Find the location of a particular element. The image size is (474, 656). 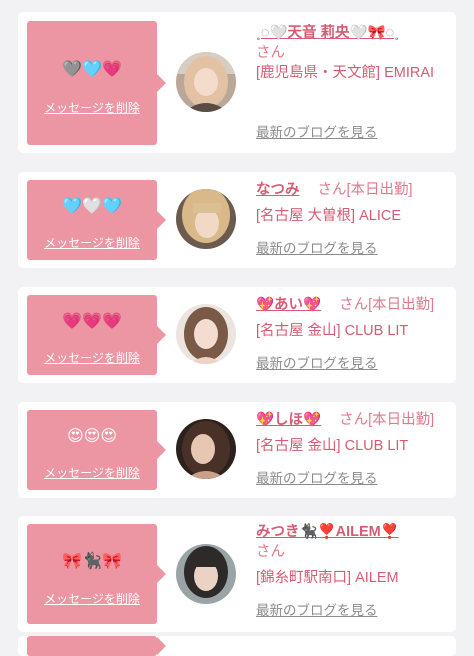

favorite-card-partial is located at coordinates (237, 646).